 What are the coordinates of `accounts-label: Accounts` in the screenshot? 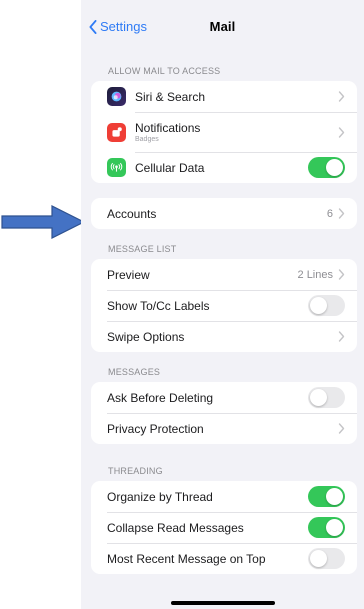 It's located at (132, 213).